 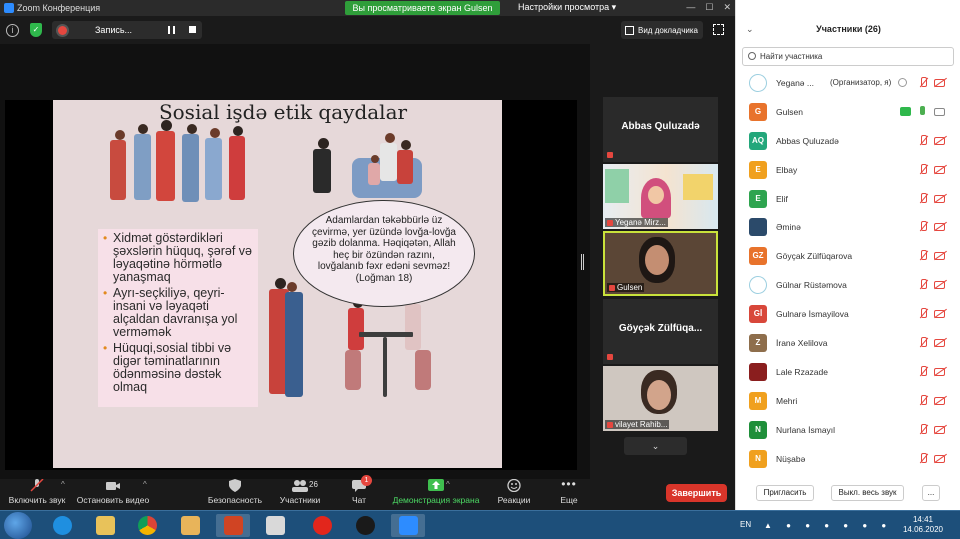 What do you see at coordinates (848, 141) in the screenshot?
I see `participant-row: AQ Abbas Quluzadə` at bounding box center [848, 141].